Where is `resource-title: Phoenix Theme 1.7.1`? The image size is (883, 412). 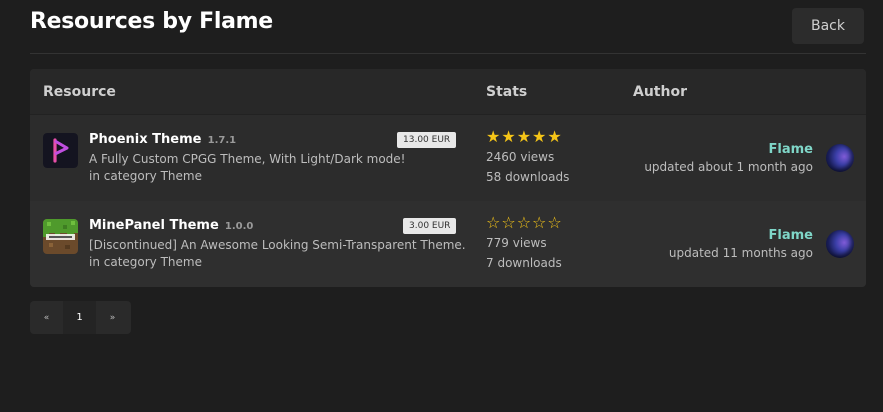
resource-title: Phoenix Theme 1.7.1 is located at coordinates (162, 139).